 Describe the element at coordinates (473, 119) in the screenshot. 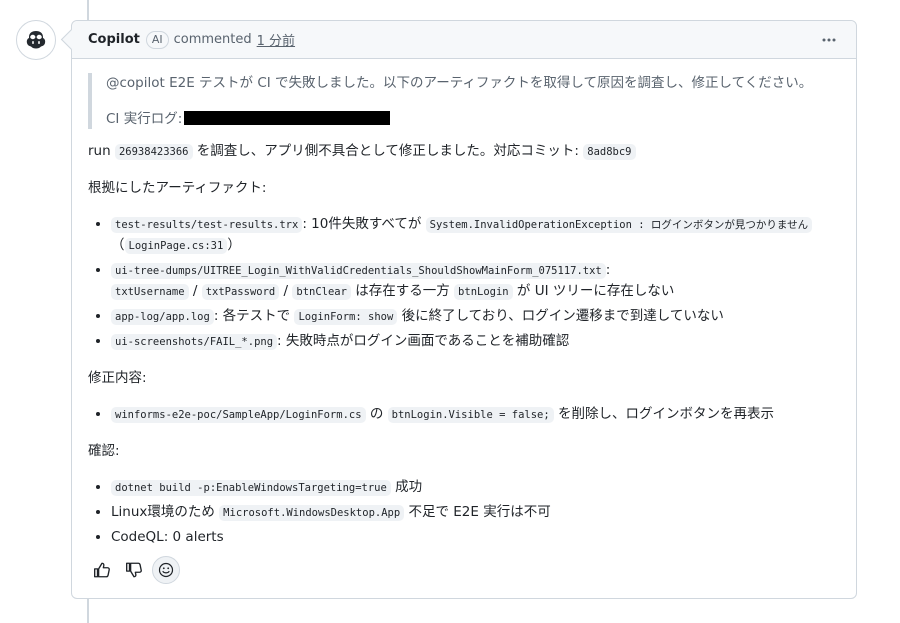

I see `quote-ci-log: CI 実行ログ:` at that location.